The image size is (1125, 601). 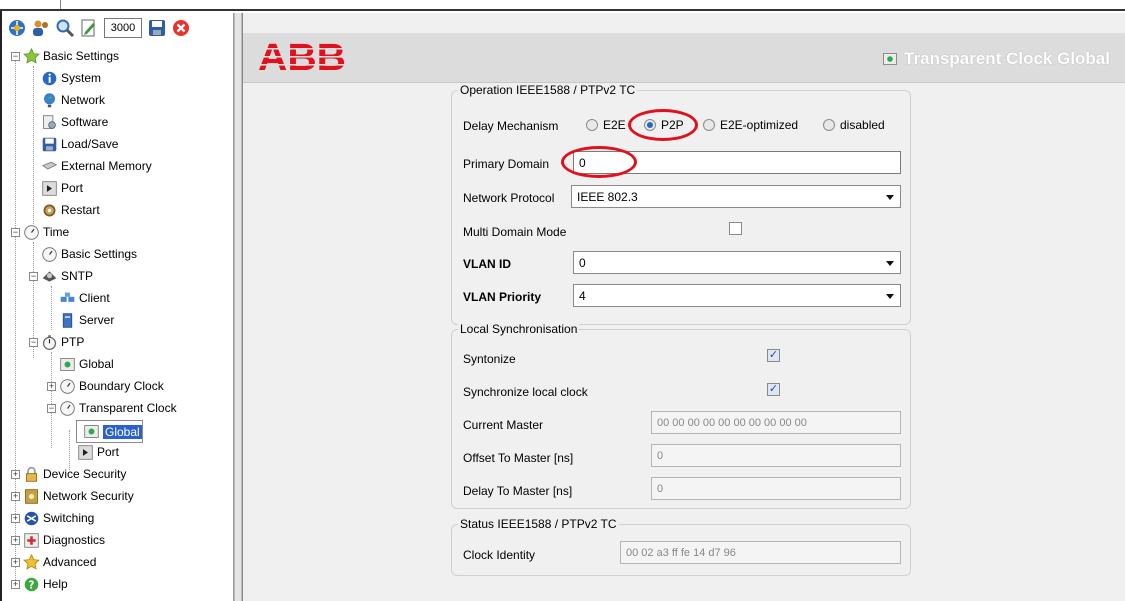 I want to click on tree-sntp: SNTP, so click(x=66, y=276).